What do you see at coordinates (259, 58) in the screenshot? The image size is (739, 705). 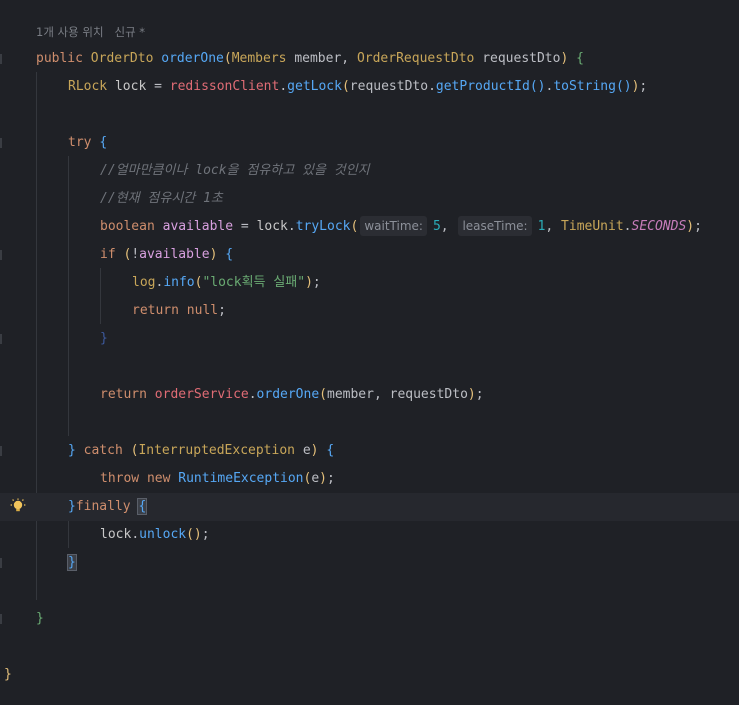 I see `param-type: Members` at bounding box center [259, 58].